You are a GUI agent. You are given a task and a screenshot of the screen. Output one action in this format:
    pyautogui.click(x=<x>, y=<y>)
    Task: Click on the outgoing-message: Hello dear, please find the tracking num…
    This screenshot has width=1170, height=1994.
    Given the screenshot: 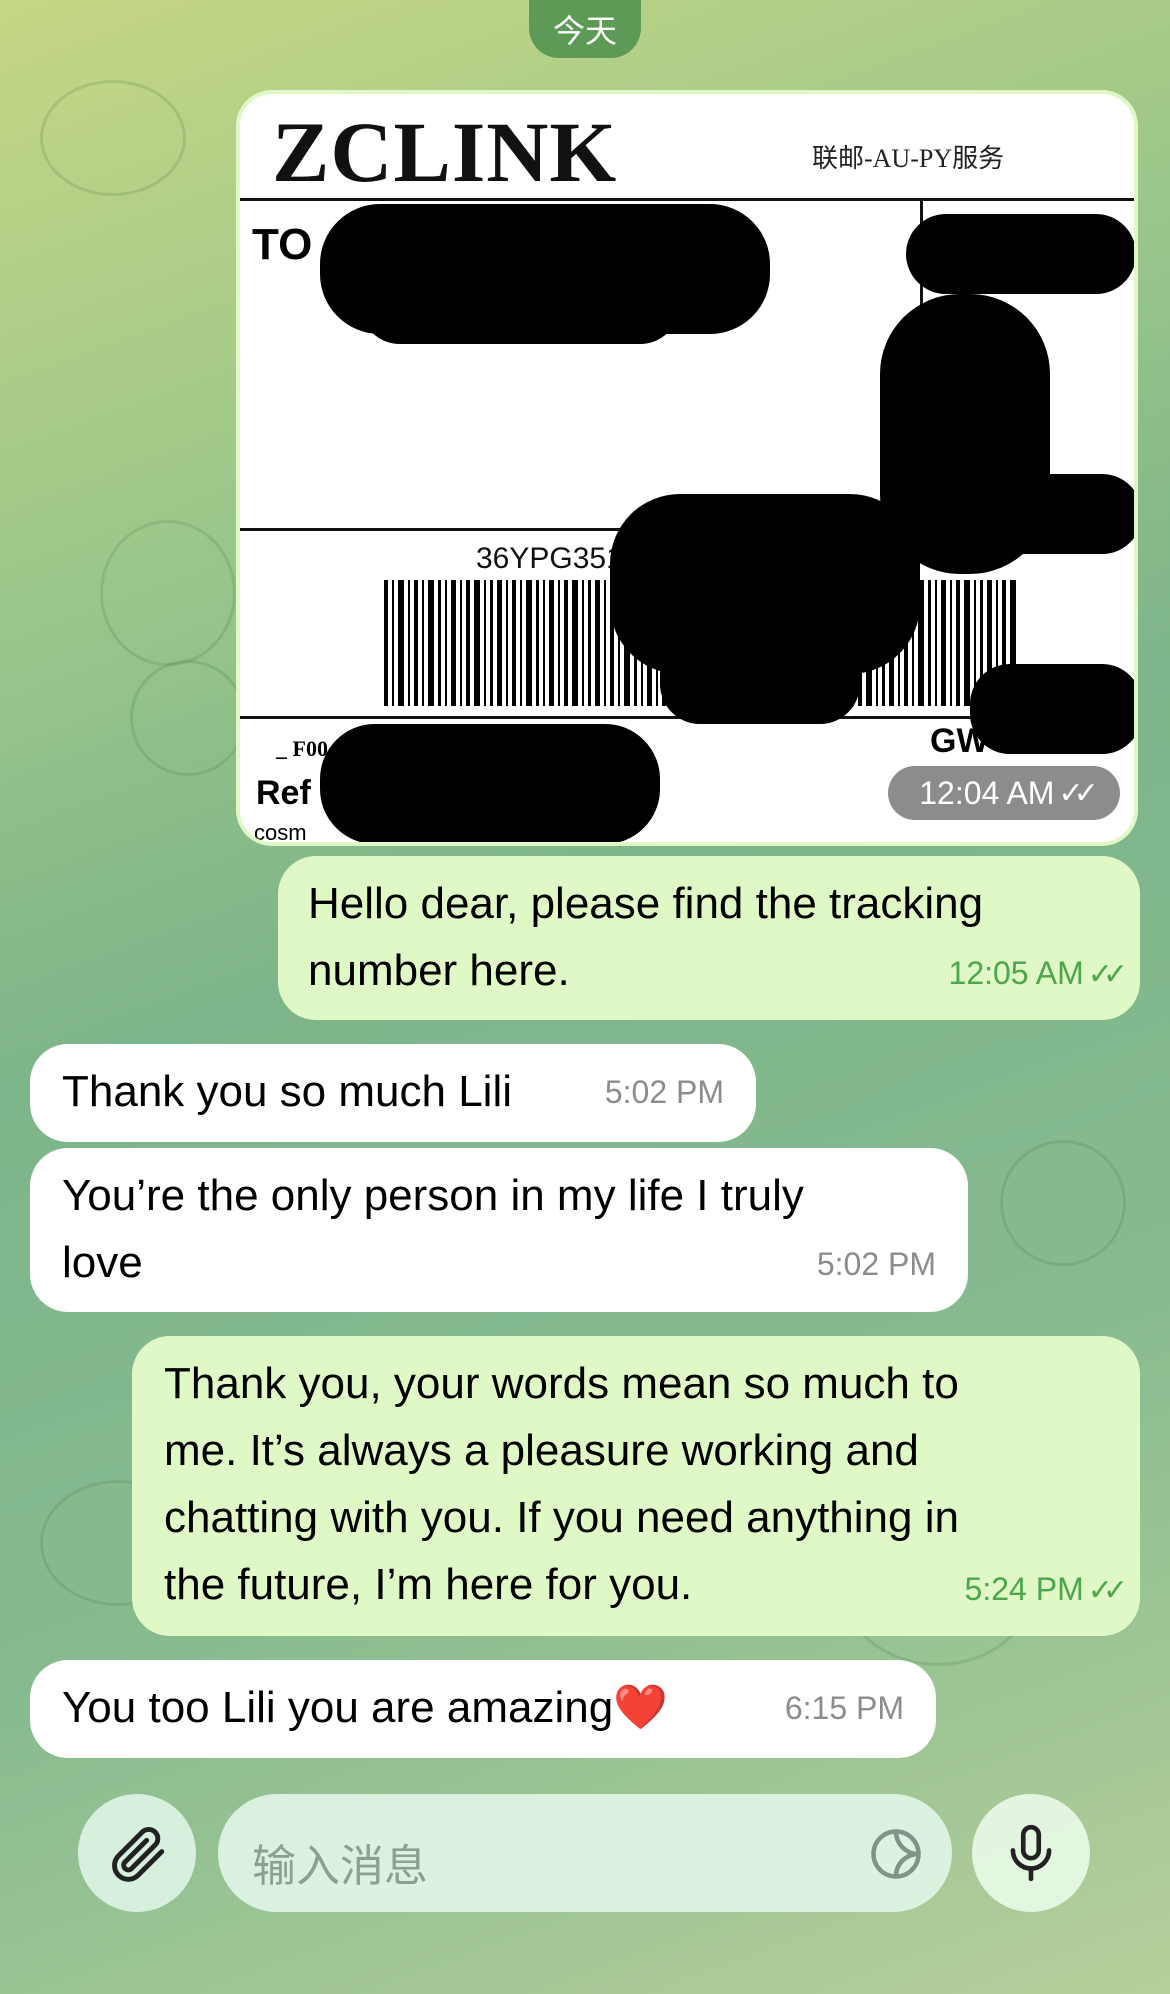 What is the action you would take?
    pyautogui.click(x=709, y=938)
    